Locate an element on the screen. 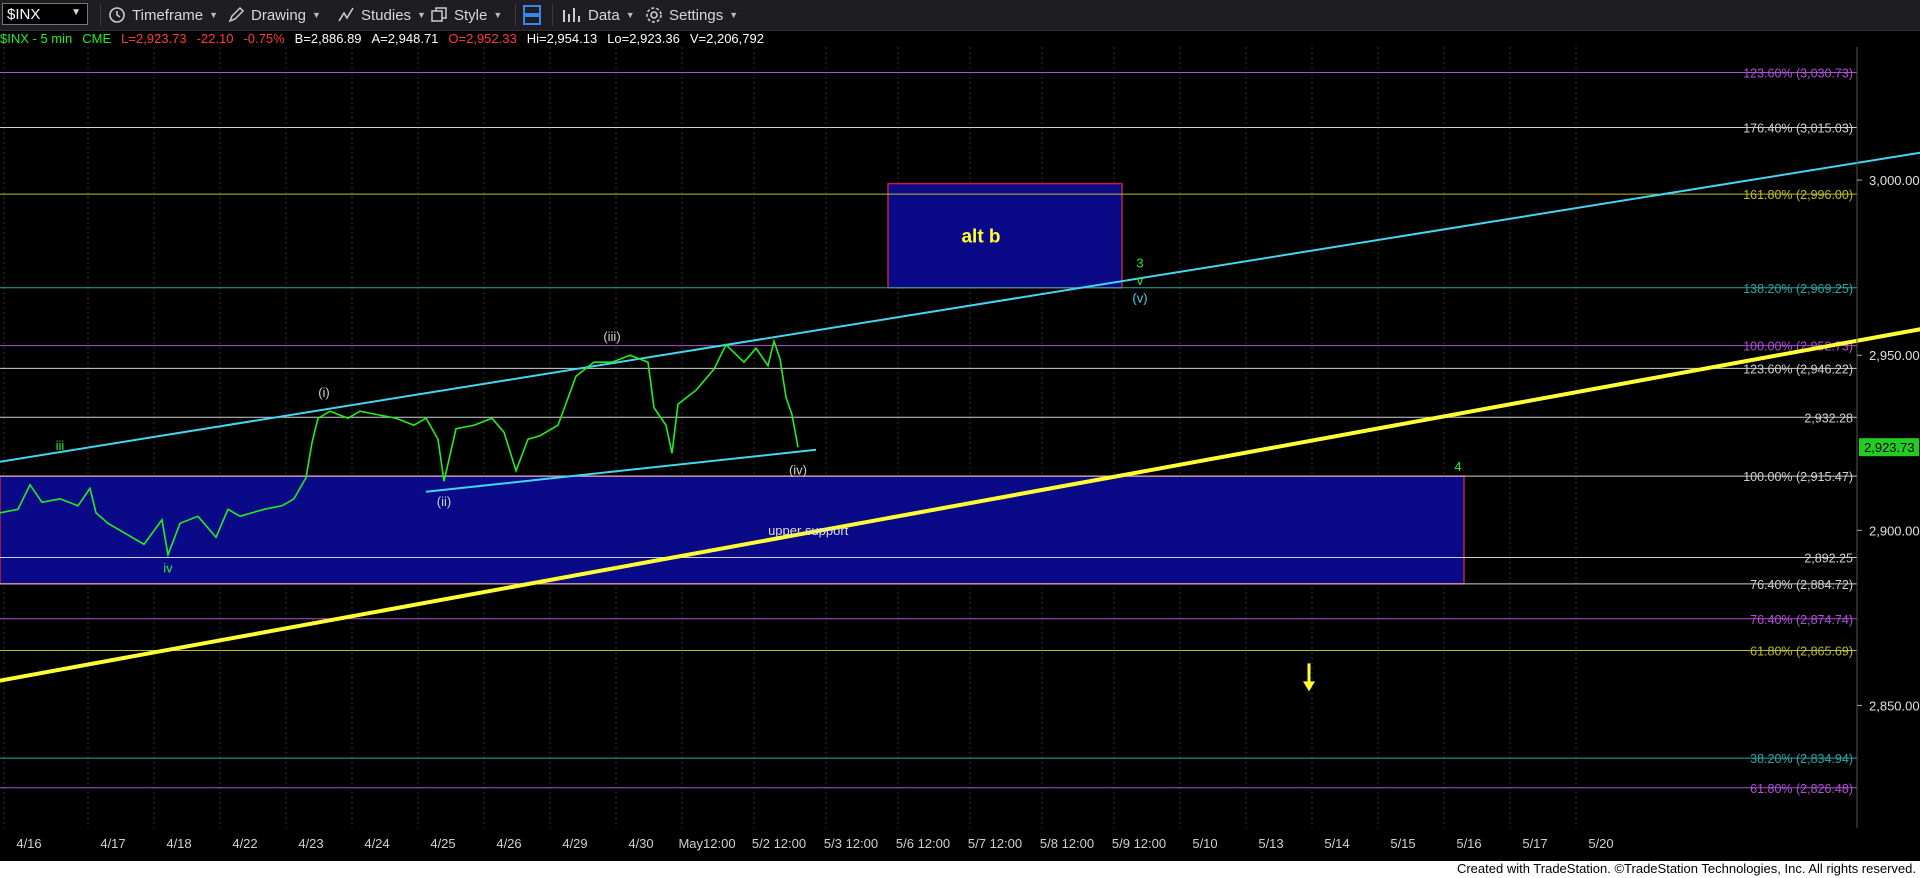 Image resolution: width=1920 pixels, height=878 pixels. fib-level-label: 176.40% (3,015.03) is located at coordinates (1798, 128).